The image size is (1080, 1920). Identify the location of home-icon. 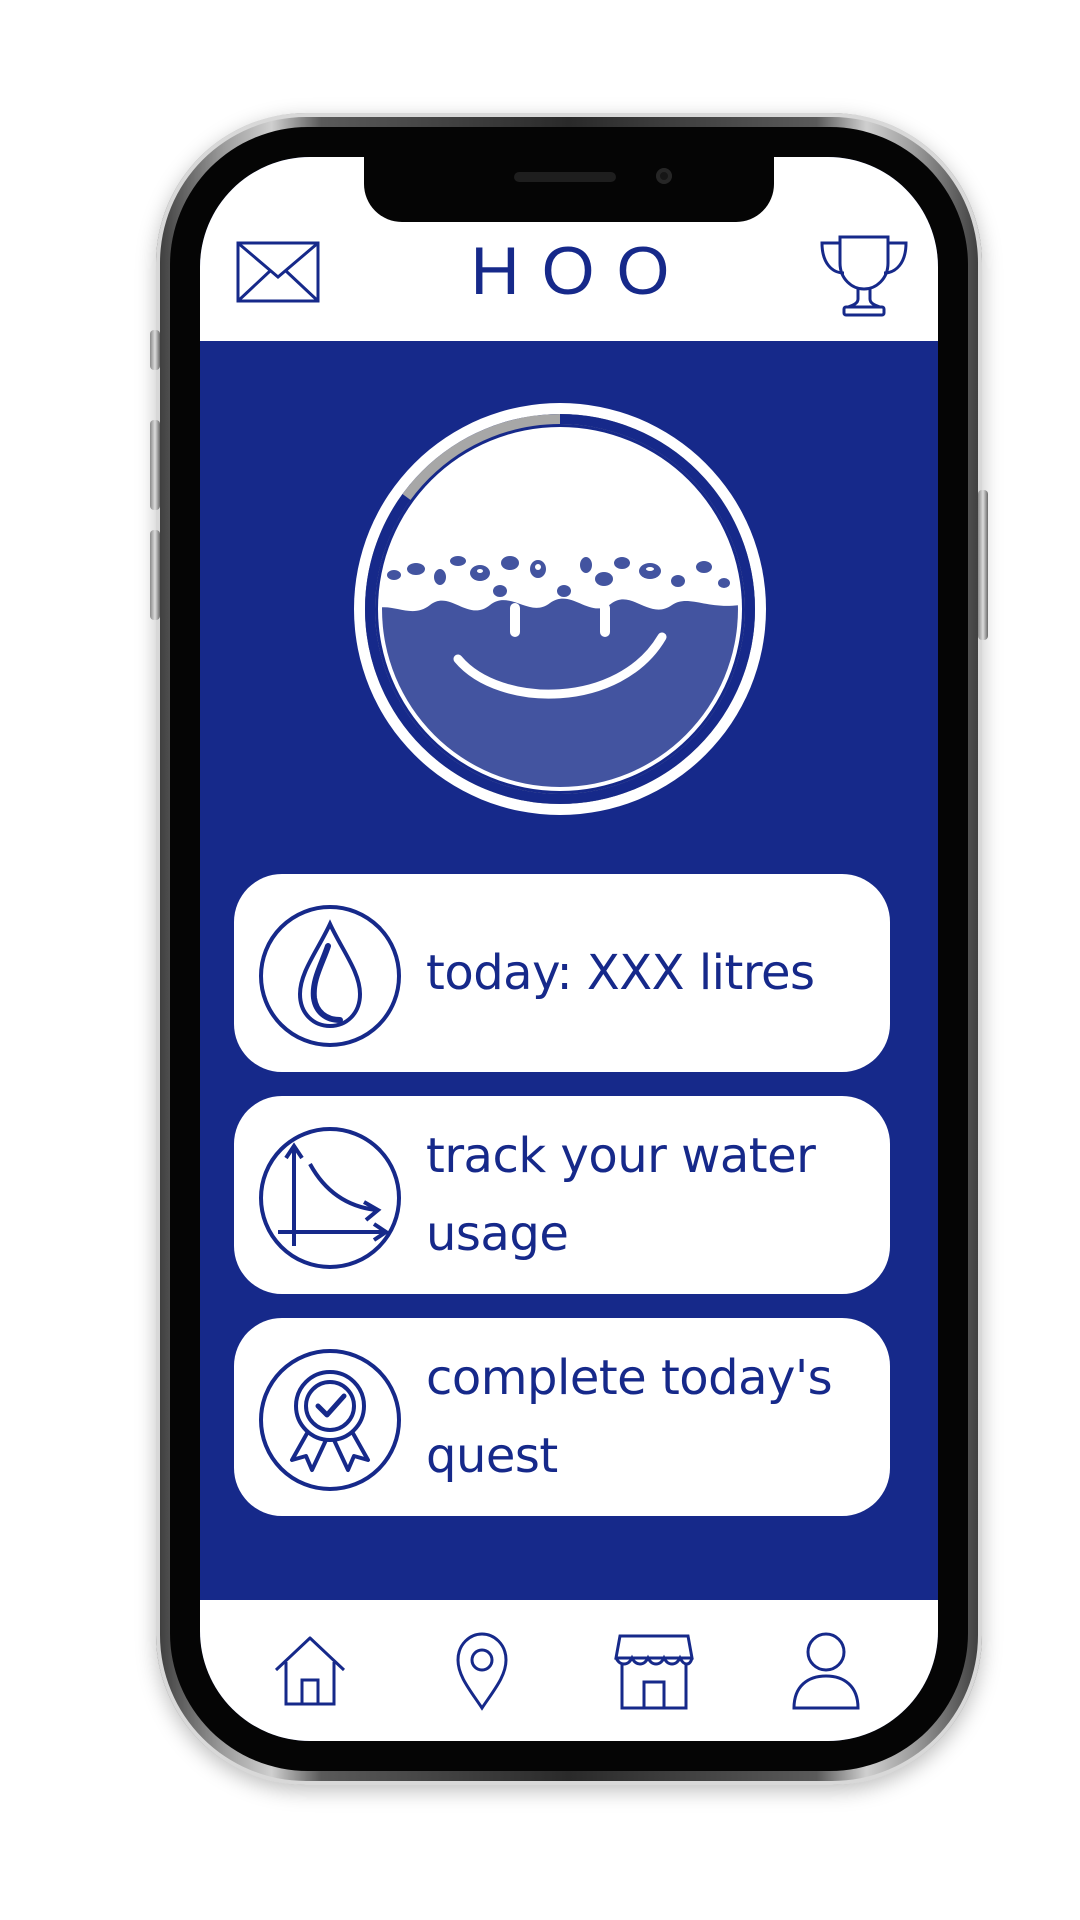
(310, 1670).